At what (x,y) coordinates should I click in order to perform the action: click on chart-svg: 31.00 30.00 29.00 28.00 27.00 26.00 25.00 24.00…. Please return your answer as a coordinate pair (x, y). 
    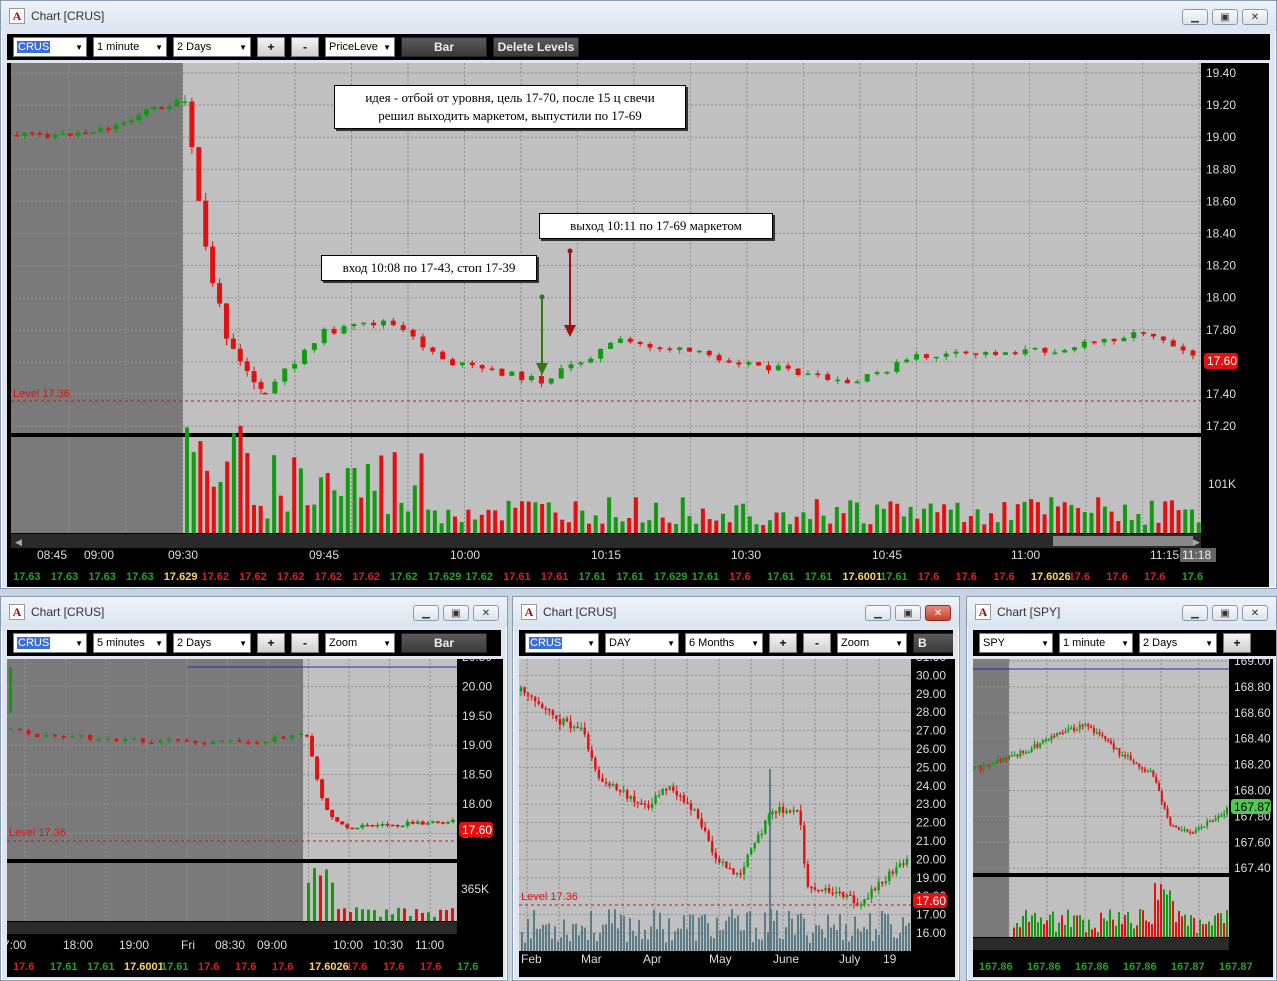
    Looking at the image, I should click on (737, 813).